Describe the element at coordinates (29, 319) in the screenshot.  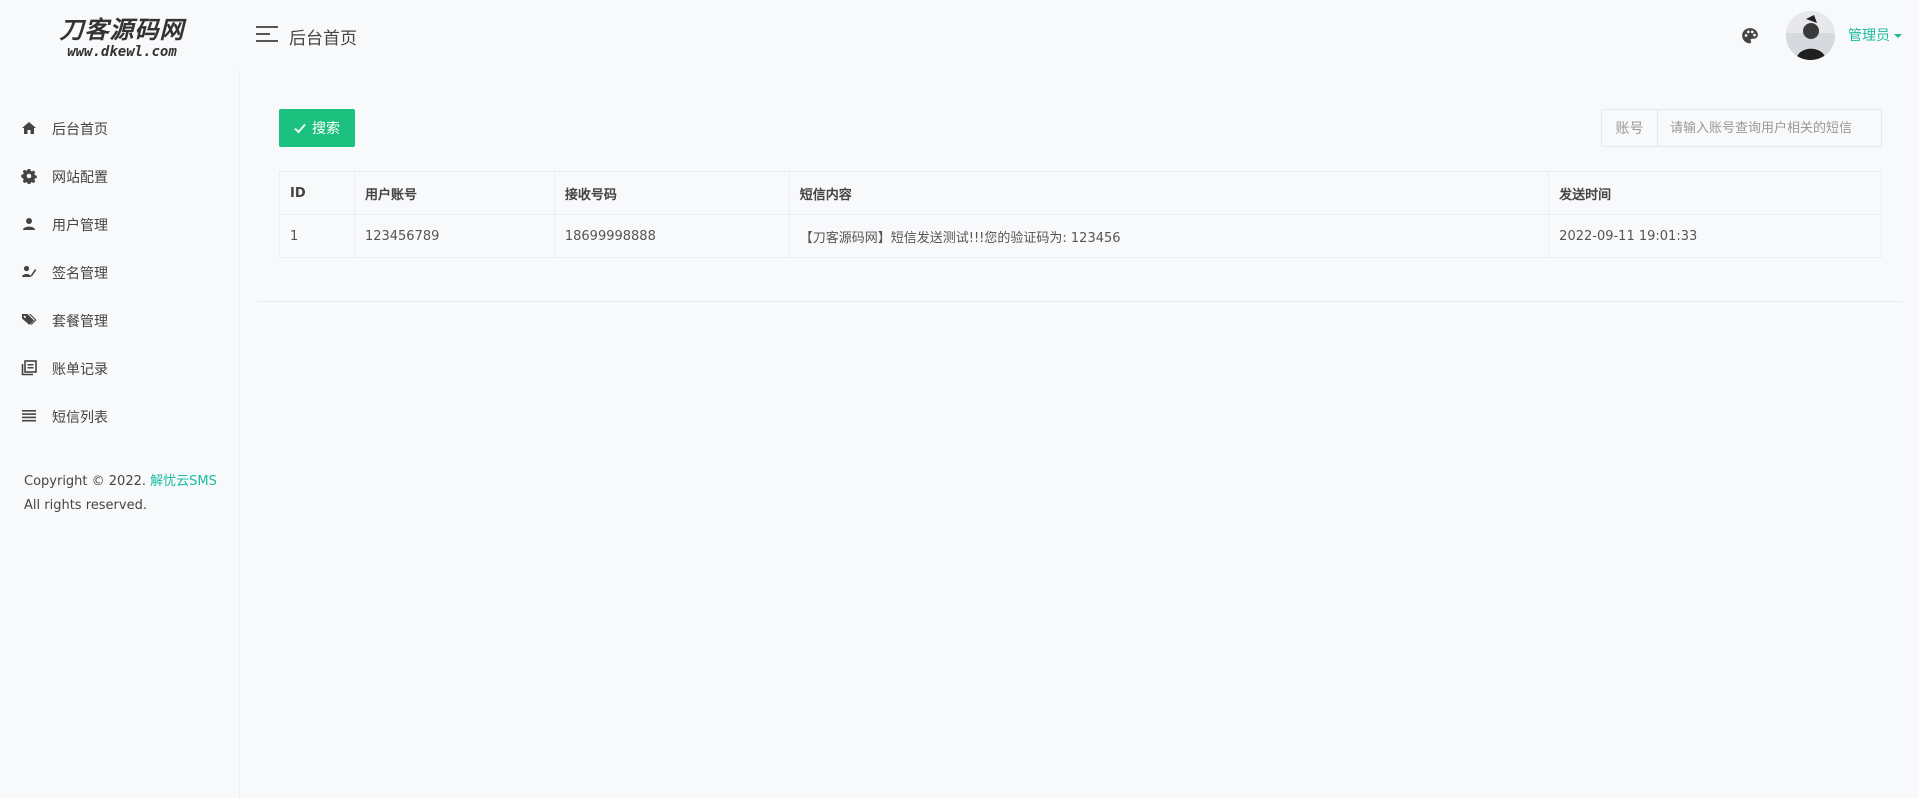
I see `tags-icon` at that location.